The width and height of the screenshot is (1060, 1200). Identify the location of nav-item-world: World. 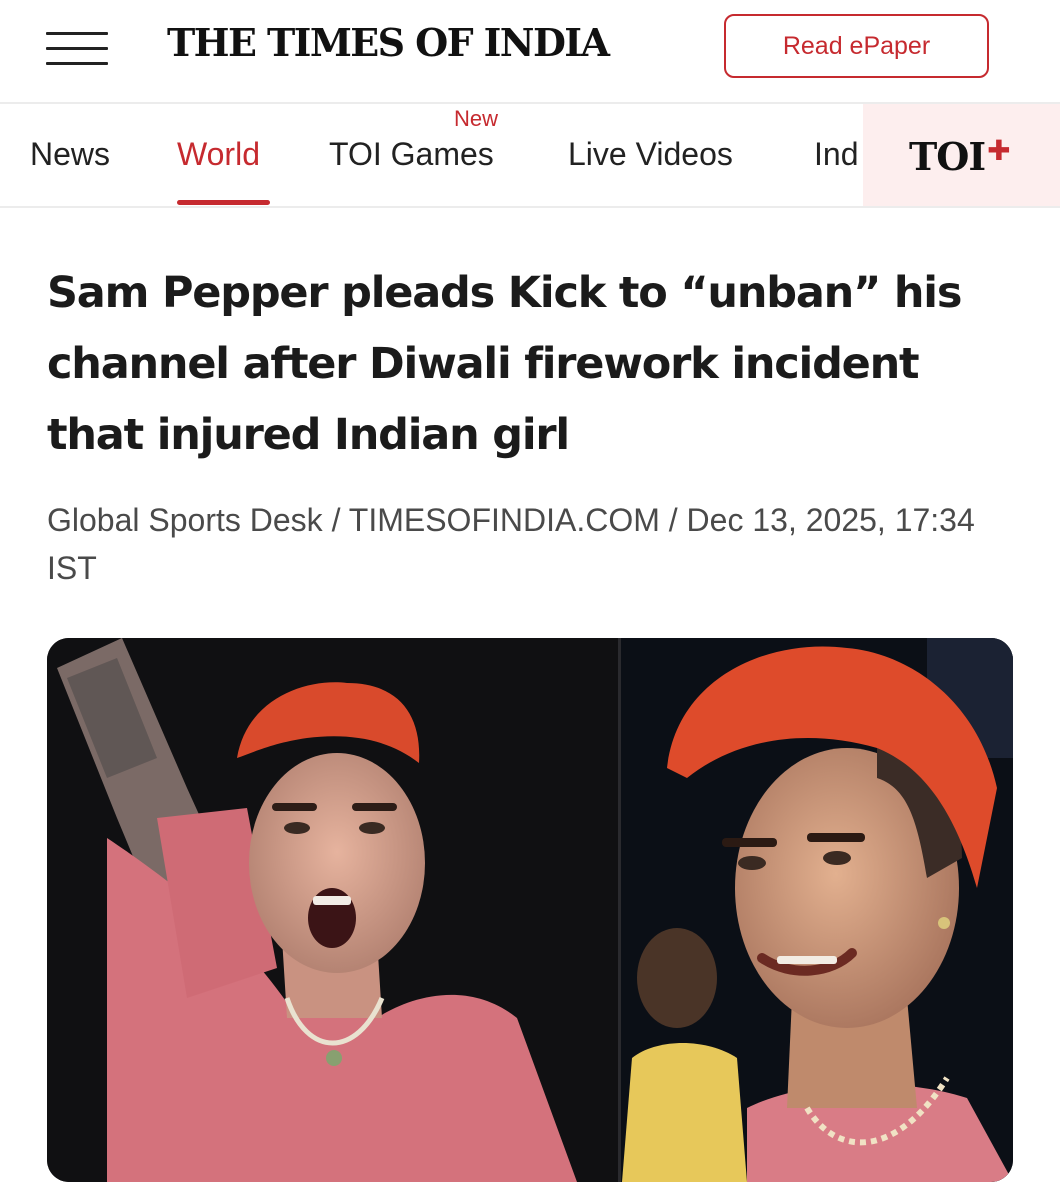
(218, 154).